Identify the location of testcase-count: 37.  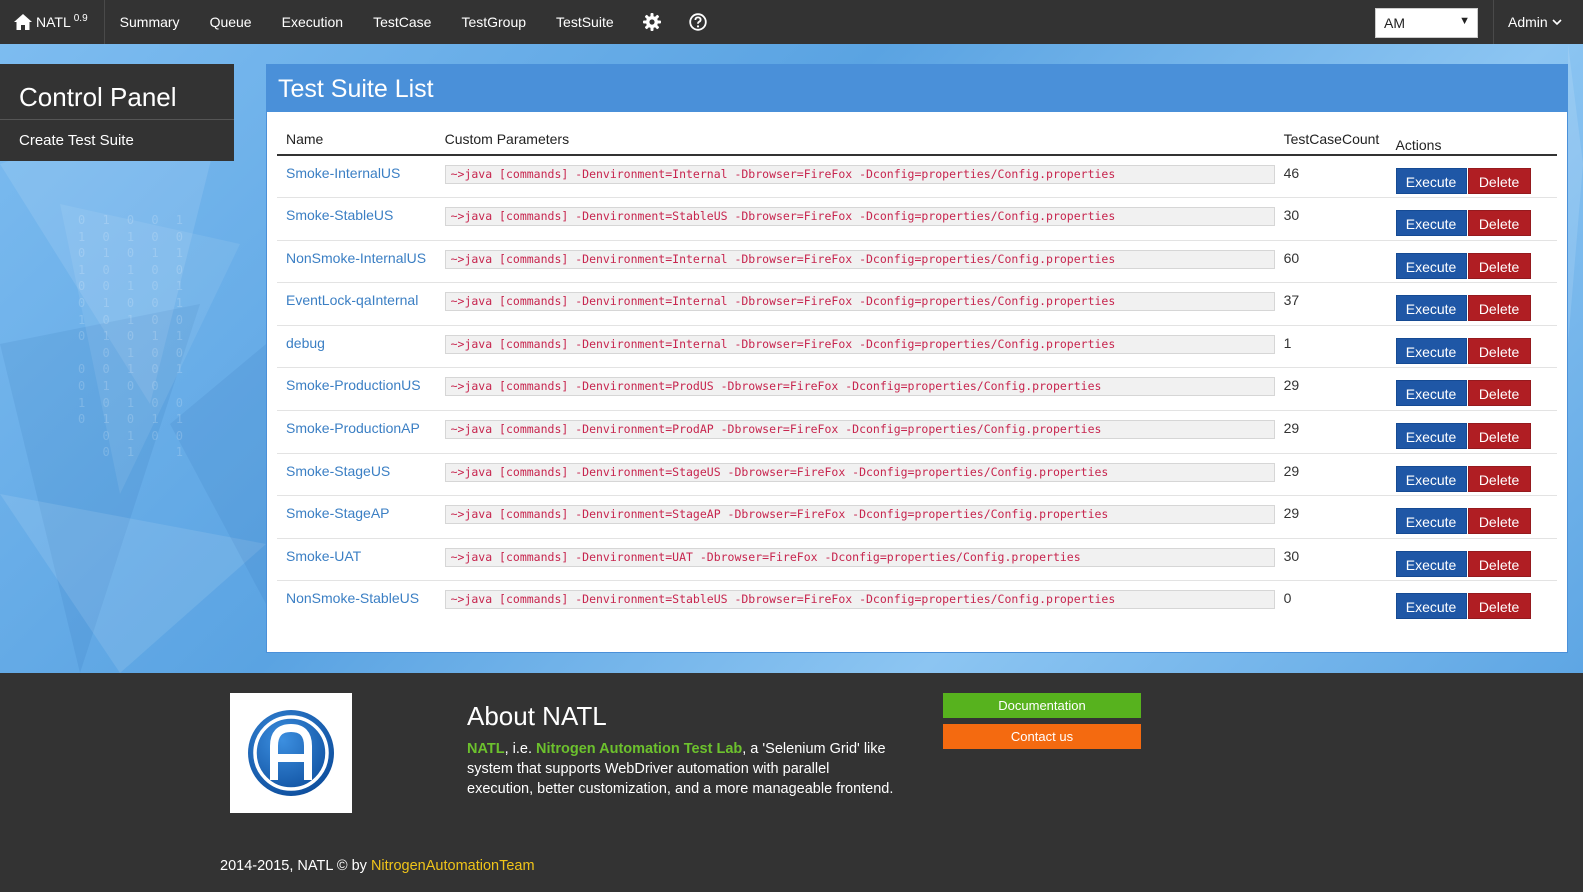
(1330, 304).